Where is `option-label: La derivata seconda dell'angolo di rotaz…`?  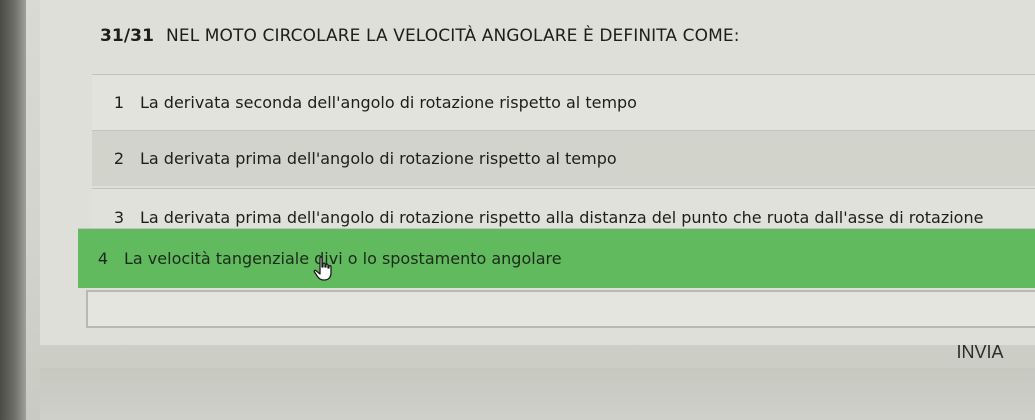 option-label: La derivata seconda dell'angolo di rotaz… is located at coordinates (388, 102).